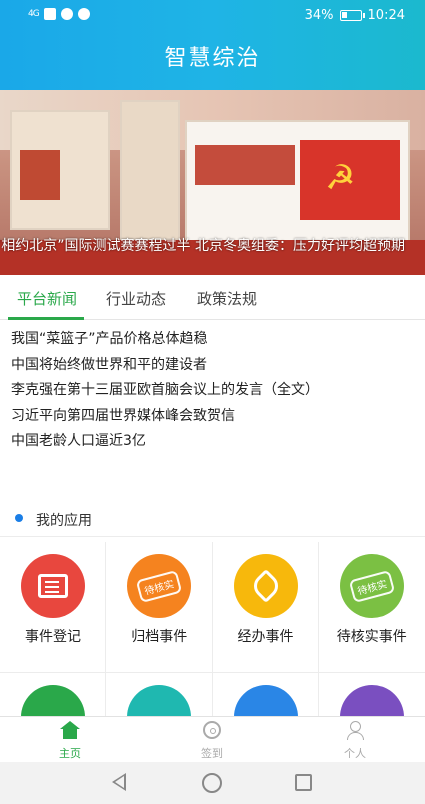 The height and width of the screenshot is (804, 425). I want to click on page-title: 智慧综治, so click(212, 58).